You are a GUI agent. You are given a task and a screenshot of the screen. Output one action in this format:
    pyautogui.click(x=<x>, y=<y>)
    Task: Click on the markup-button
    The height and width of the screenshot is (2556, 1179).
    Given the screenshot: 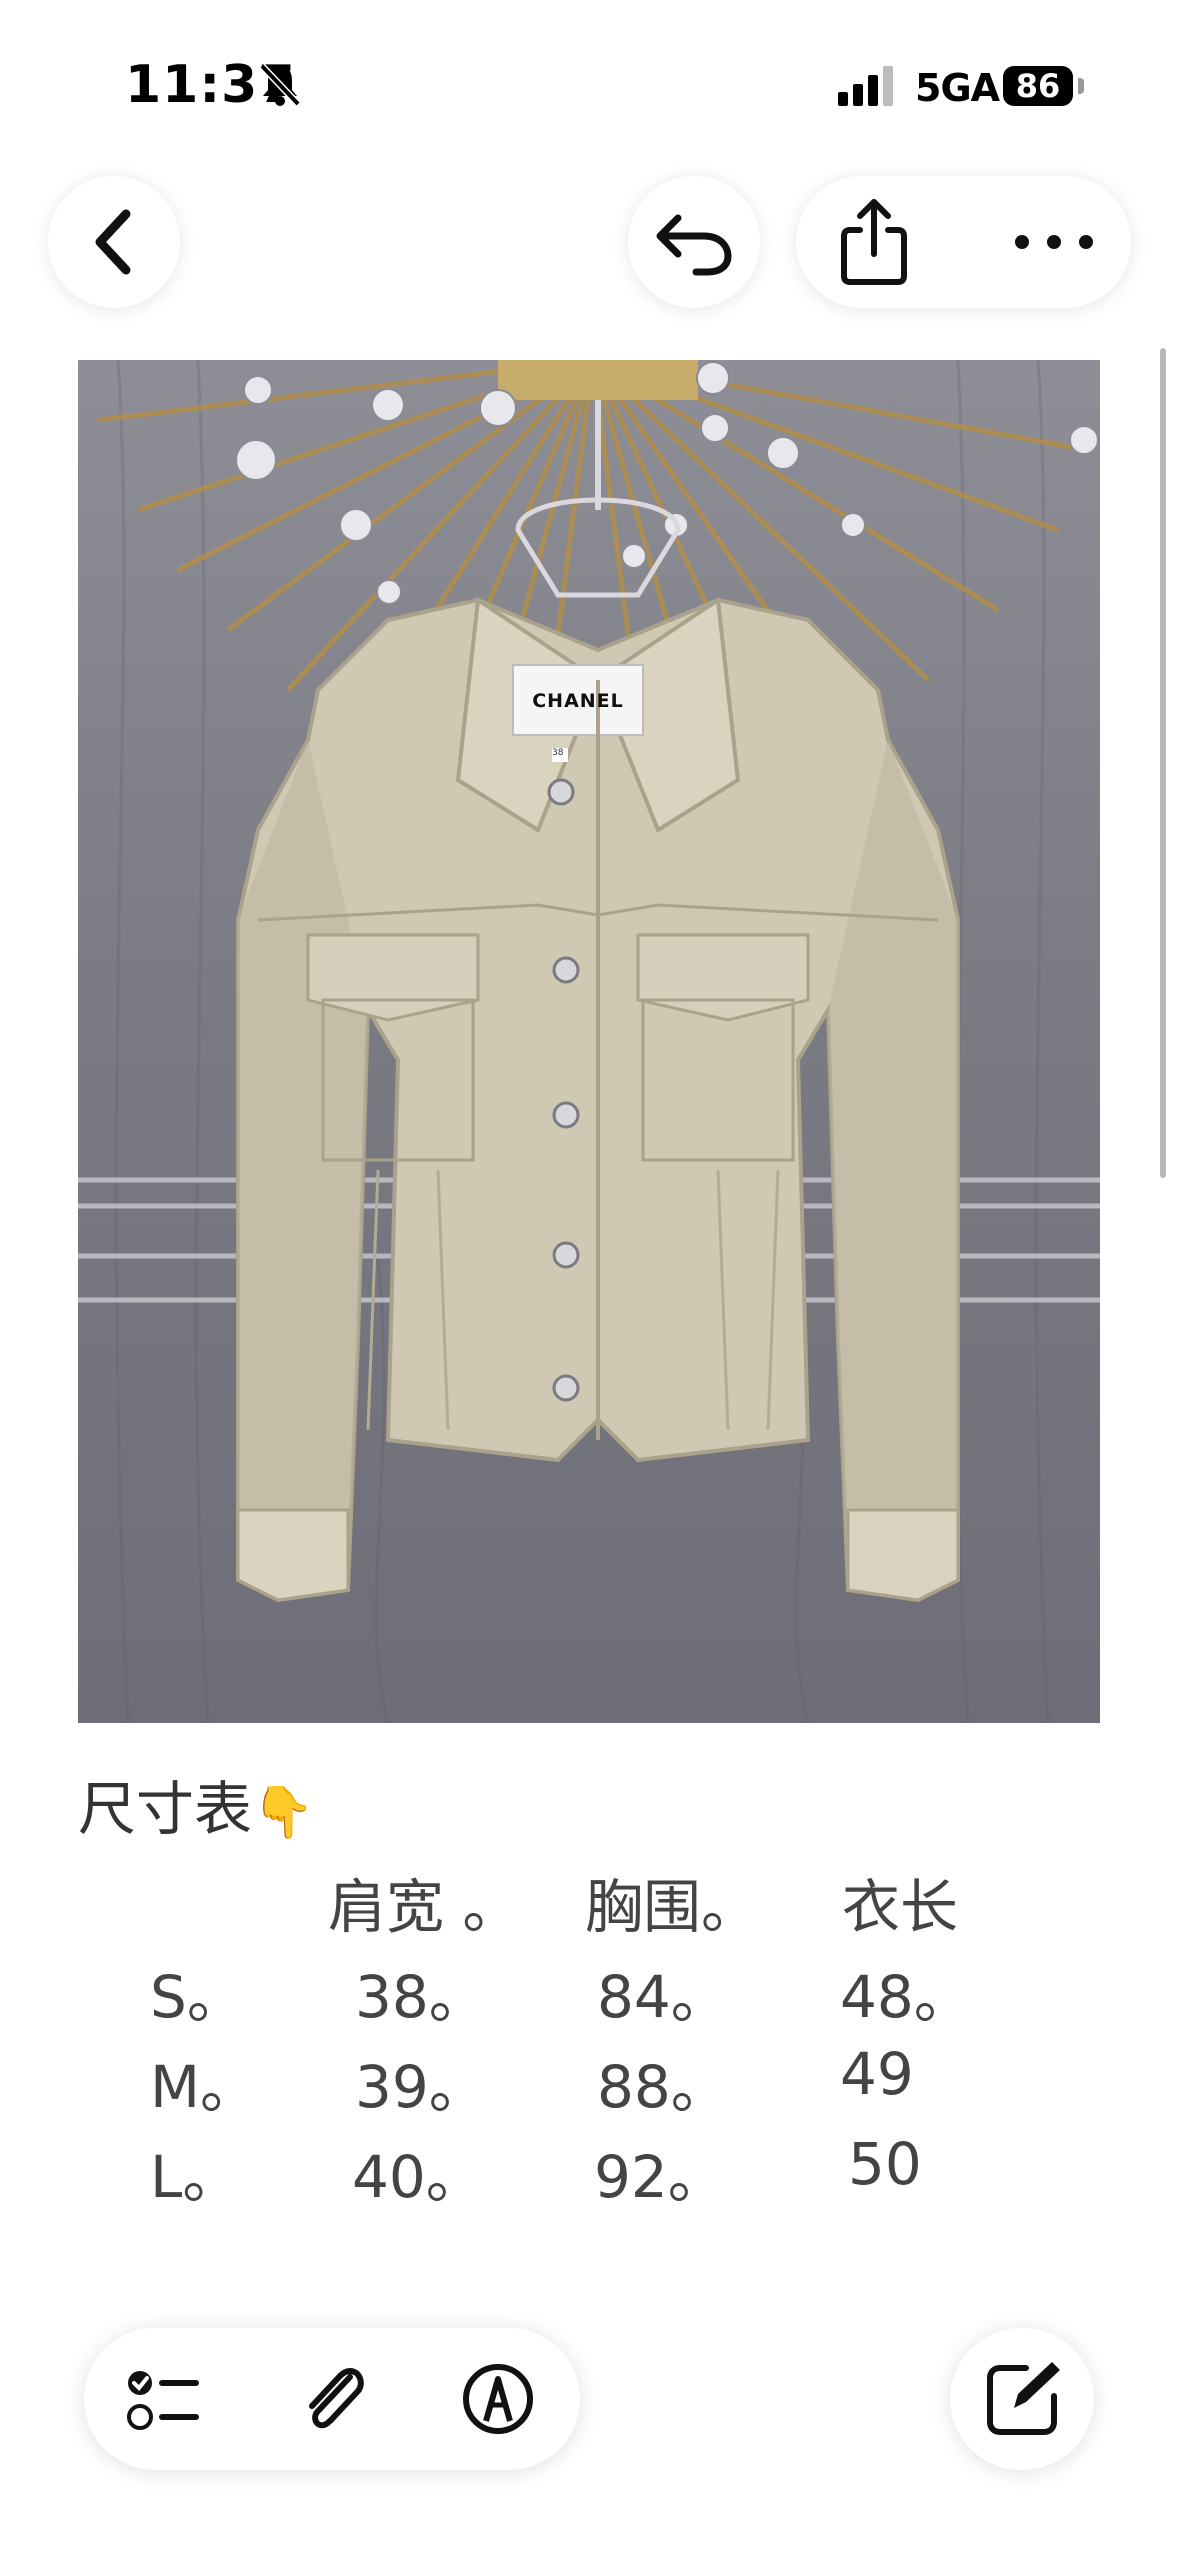 What is the action you would take?
    pyautogui.click(x=498, y=2399)
    